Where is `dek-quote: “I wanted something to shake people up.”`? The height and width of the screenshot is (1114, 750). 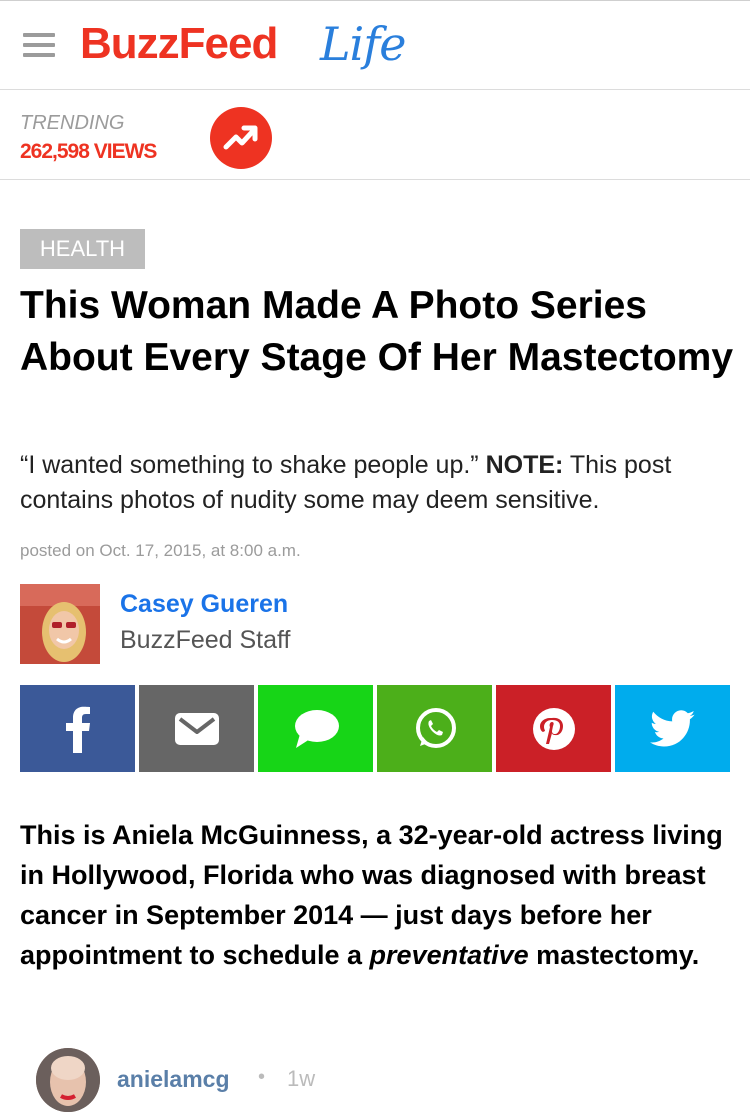
dek-quote: “I wanted something to shake people up.” is located at coordinates (253, 465).